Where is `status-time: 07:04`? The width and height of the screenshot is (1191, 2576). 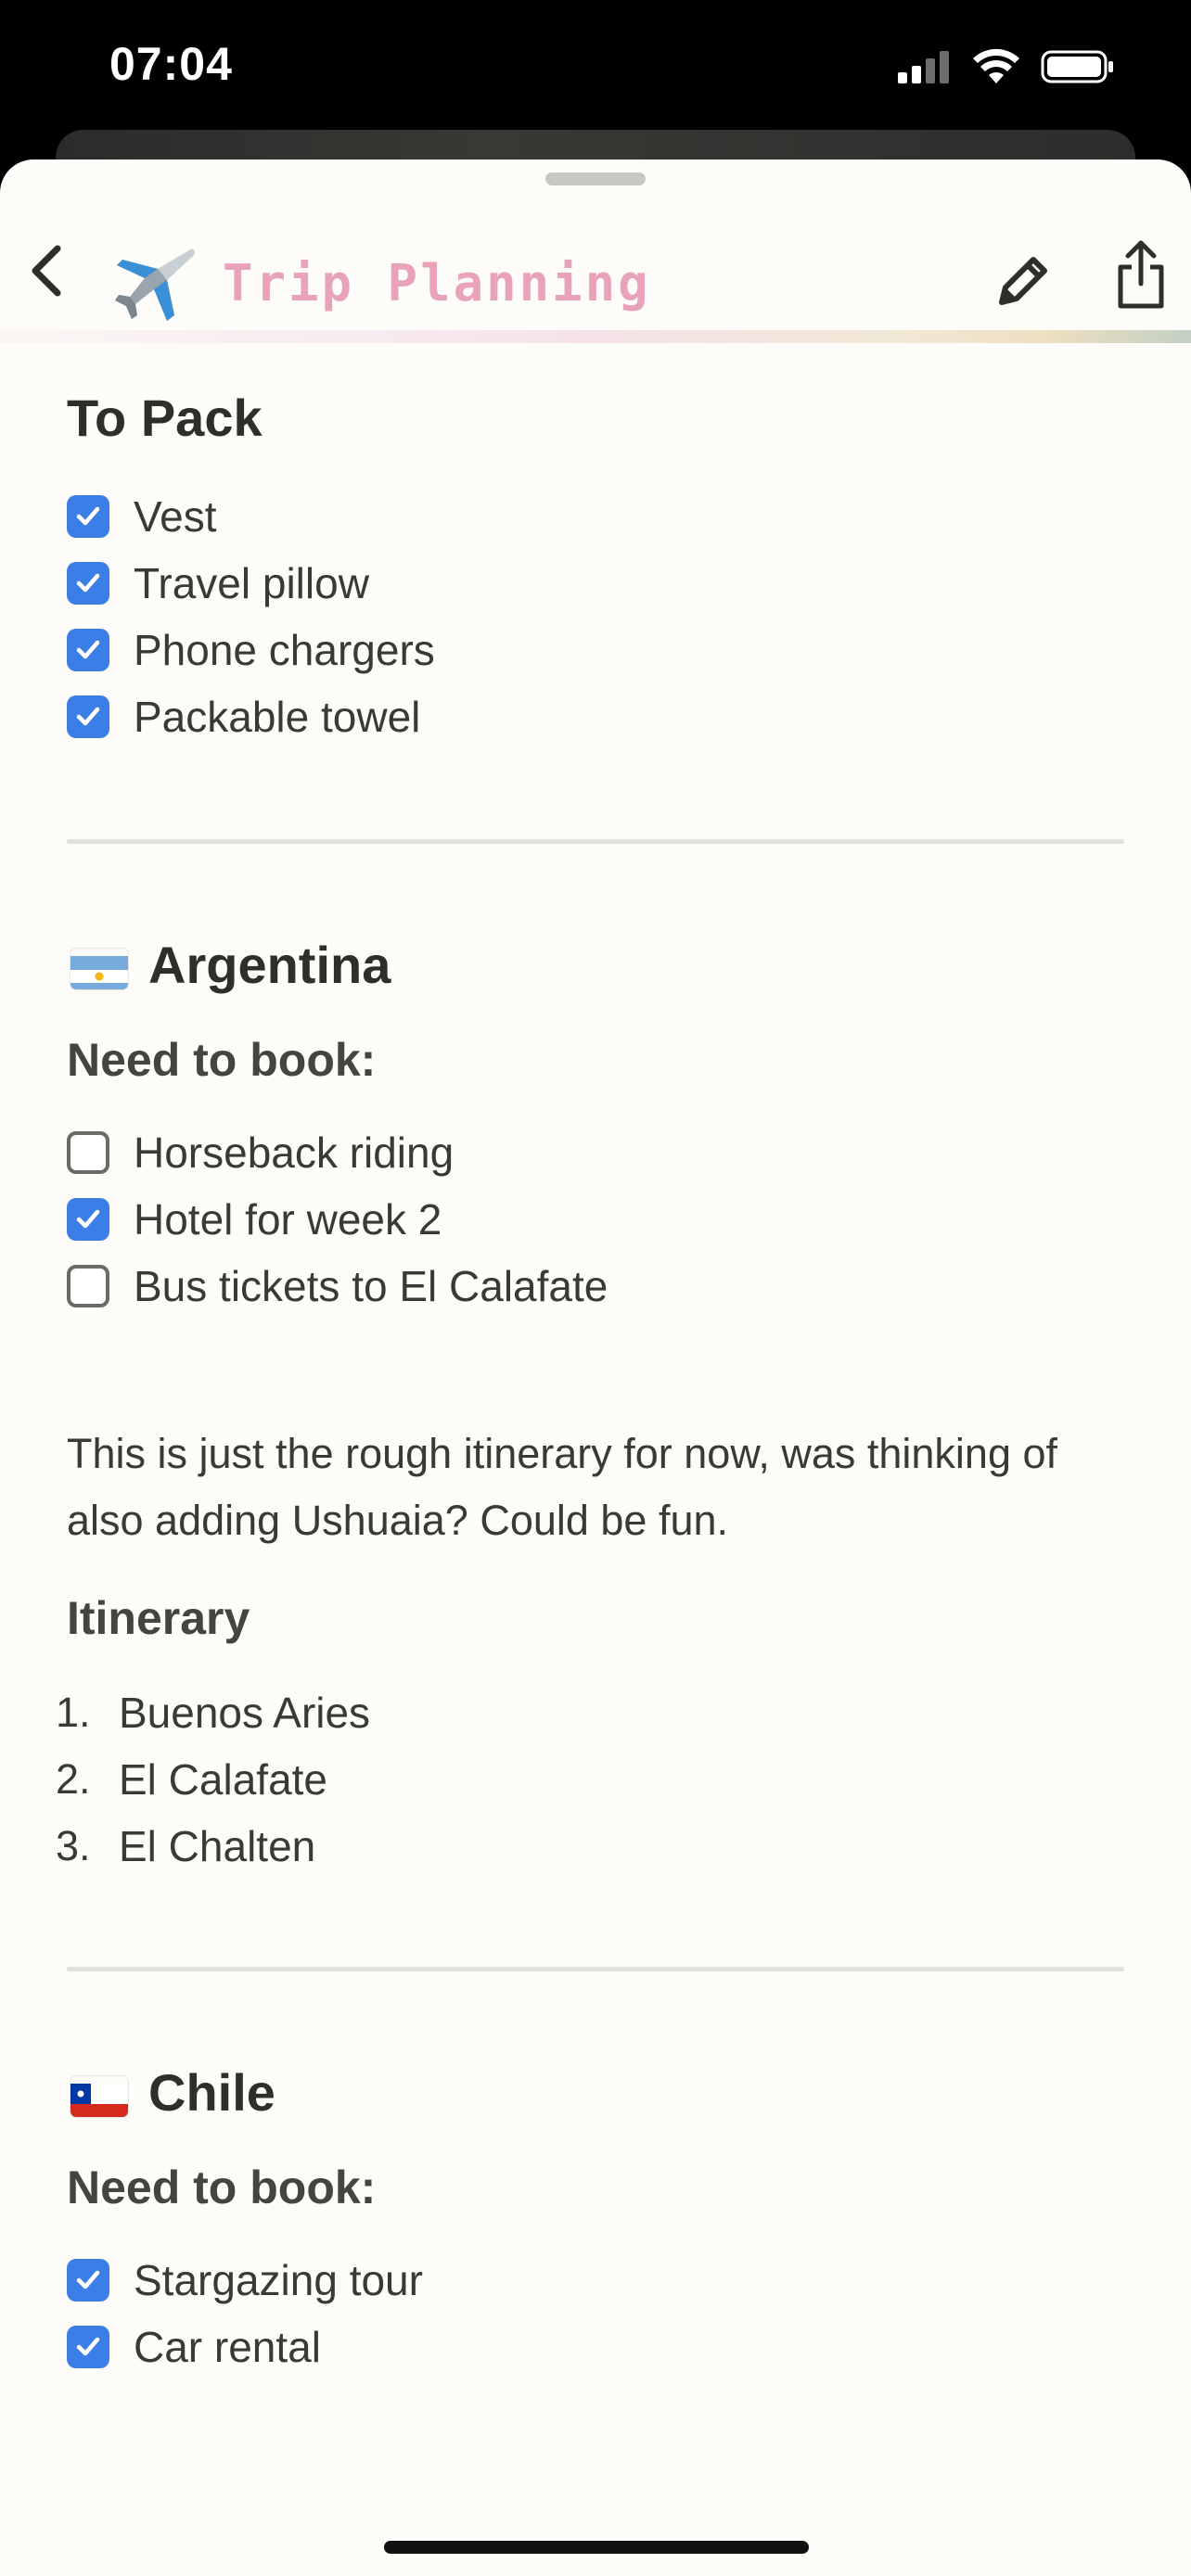
status-time: 07:04 is located at coordinates (171, 64).